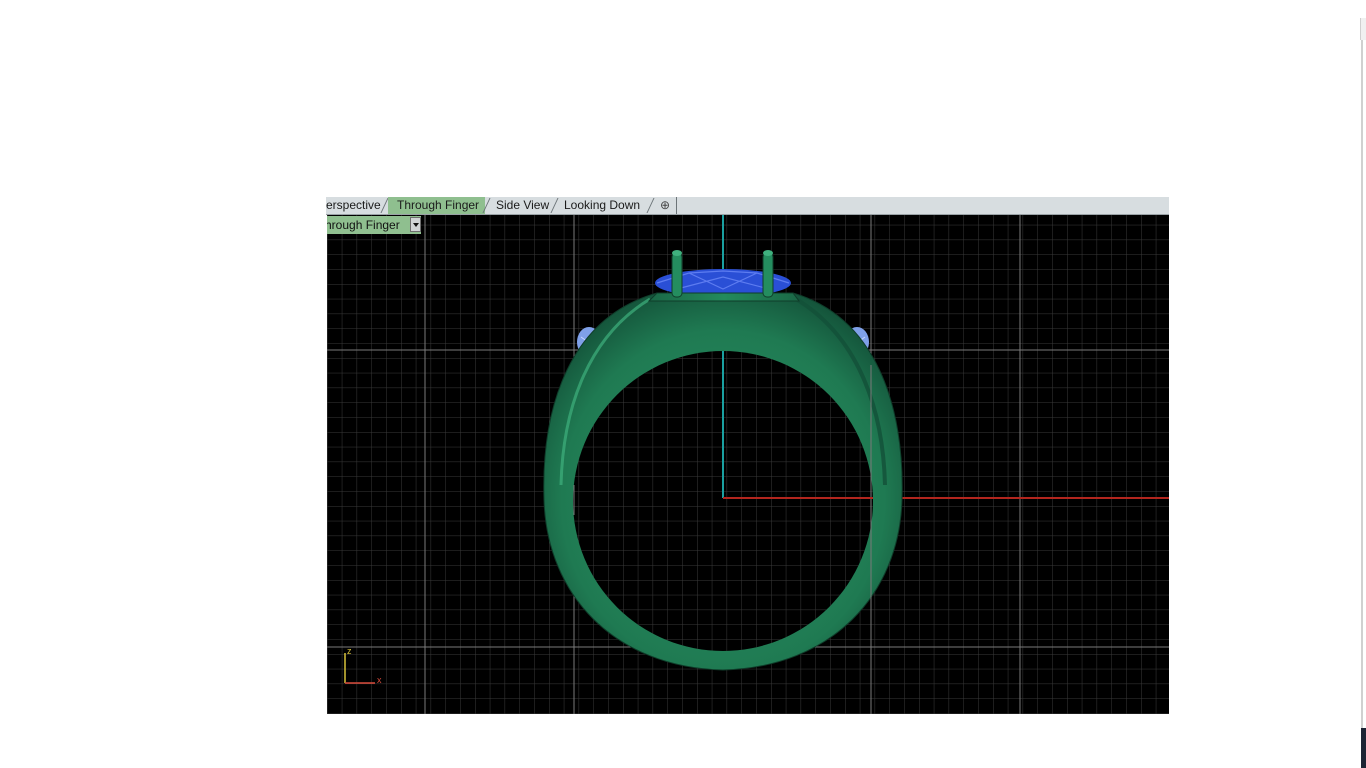 Image resolution: width=1366 pixels, height=768 pixels. What do you see at coordinates (522, 205) in the screenshot?
I see `tab-side-view: Side View` at bounding box center [522, 205].